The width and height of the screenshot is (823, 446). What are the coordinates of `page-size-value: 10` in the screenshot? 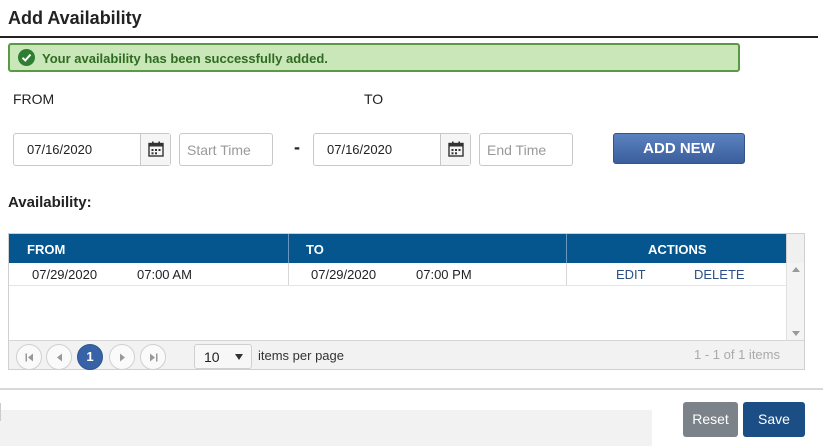 It's located at (212, 357).